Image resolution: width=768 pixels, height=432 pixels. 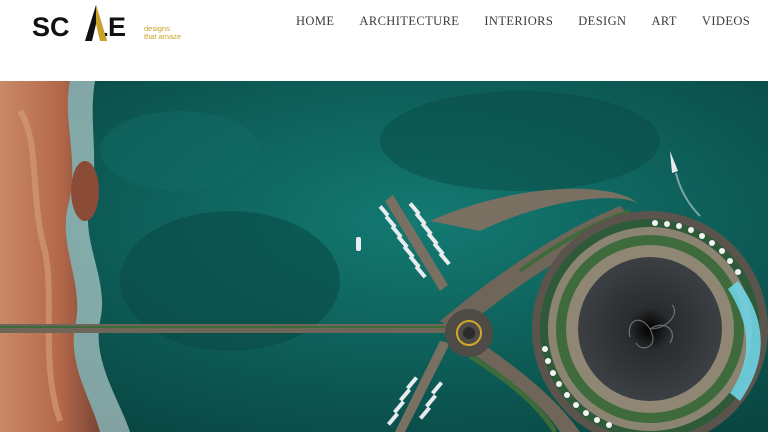 I want to click on nav-interiors: INTERIORS, so click(x=518, y=21).